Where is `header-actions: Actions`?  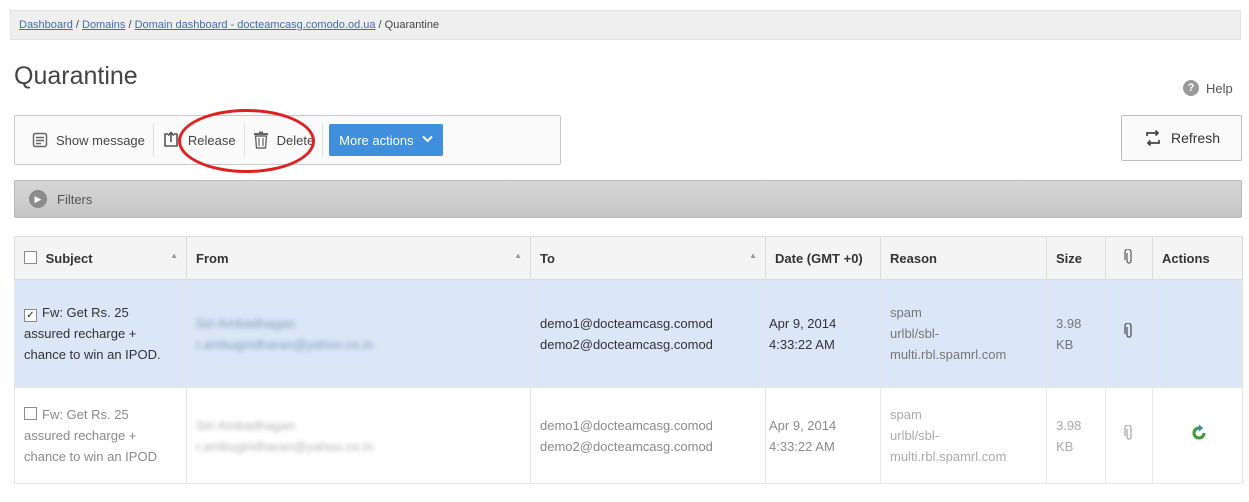
header-actions: Actions is located at coordinates (1197, 258).